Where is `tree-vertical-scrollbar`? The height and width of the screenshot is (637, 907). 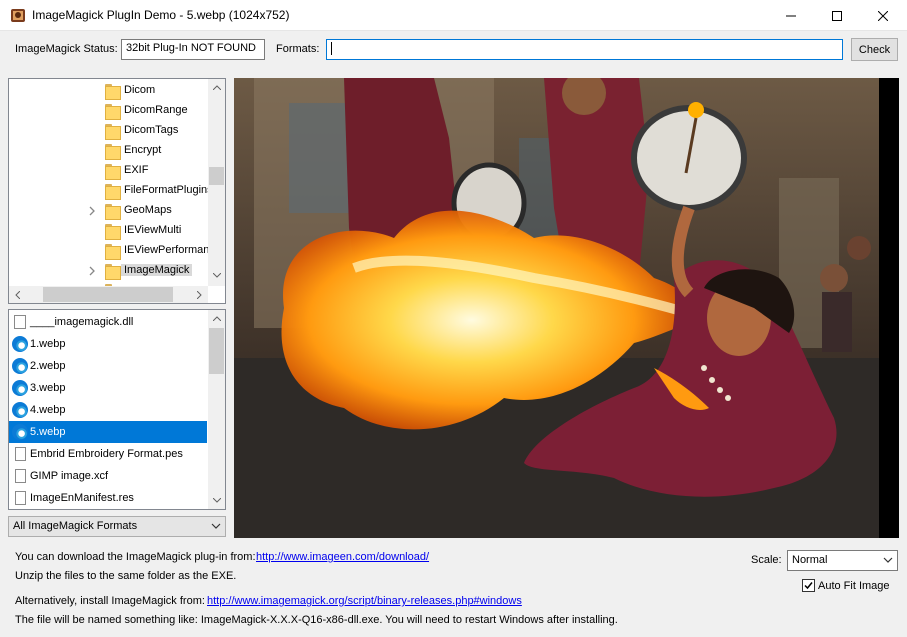 tree-vertical-scrollbar is located at coordinates (216, 182).